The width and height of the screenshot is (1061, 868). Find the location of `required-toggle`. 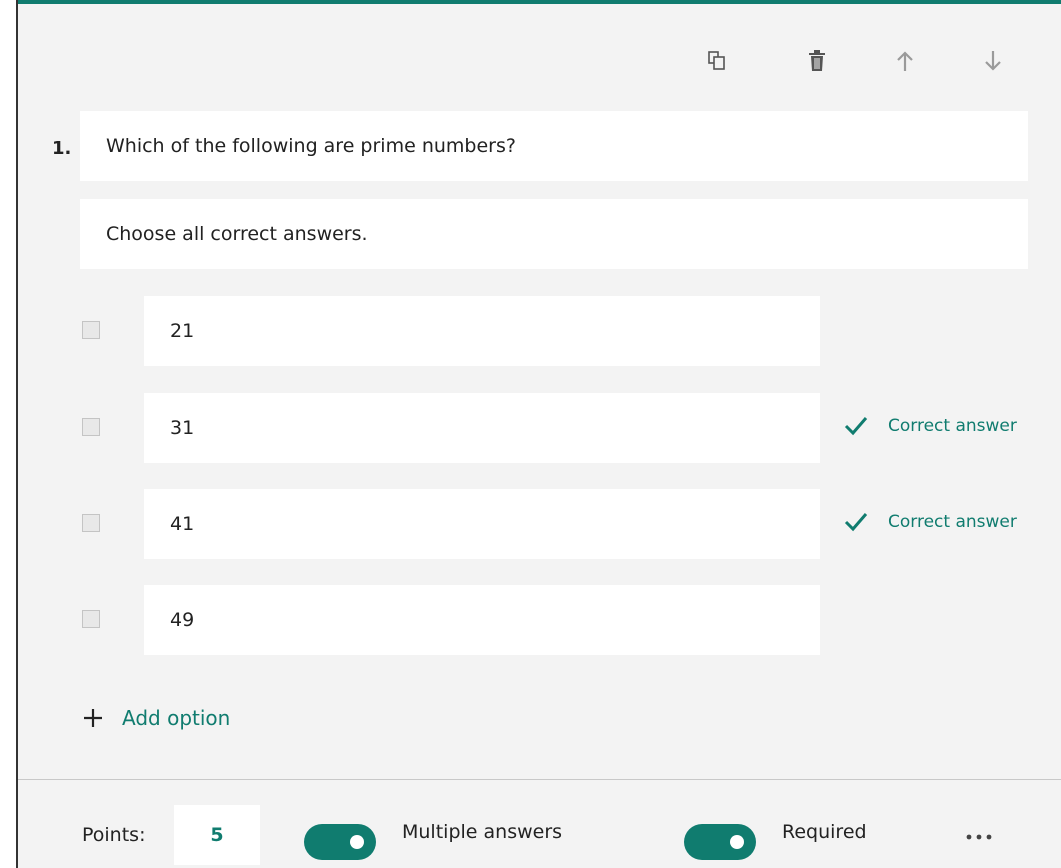

required-toggle is located at coordinates (720, 842).